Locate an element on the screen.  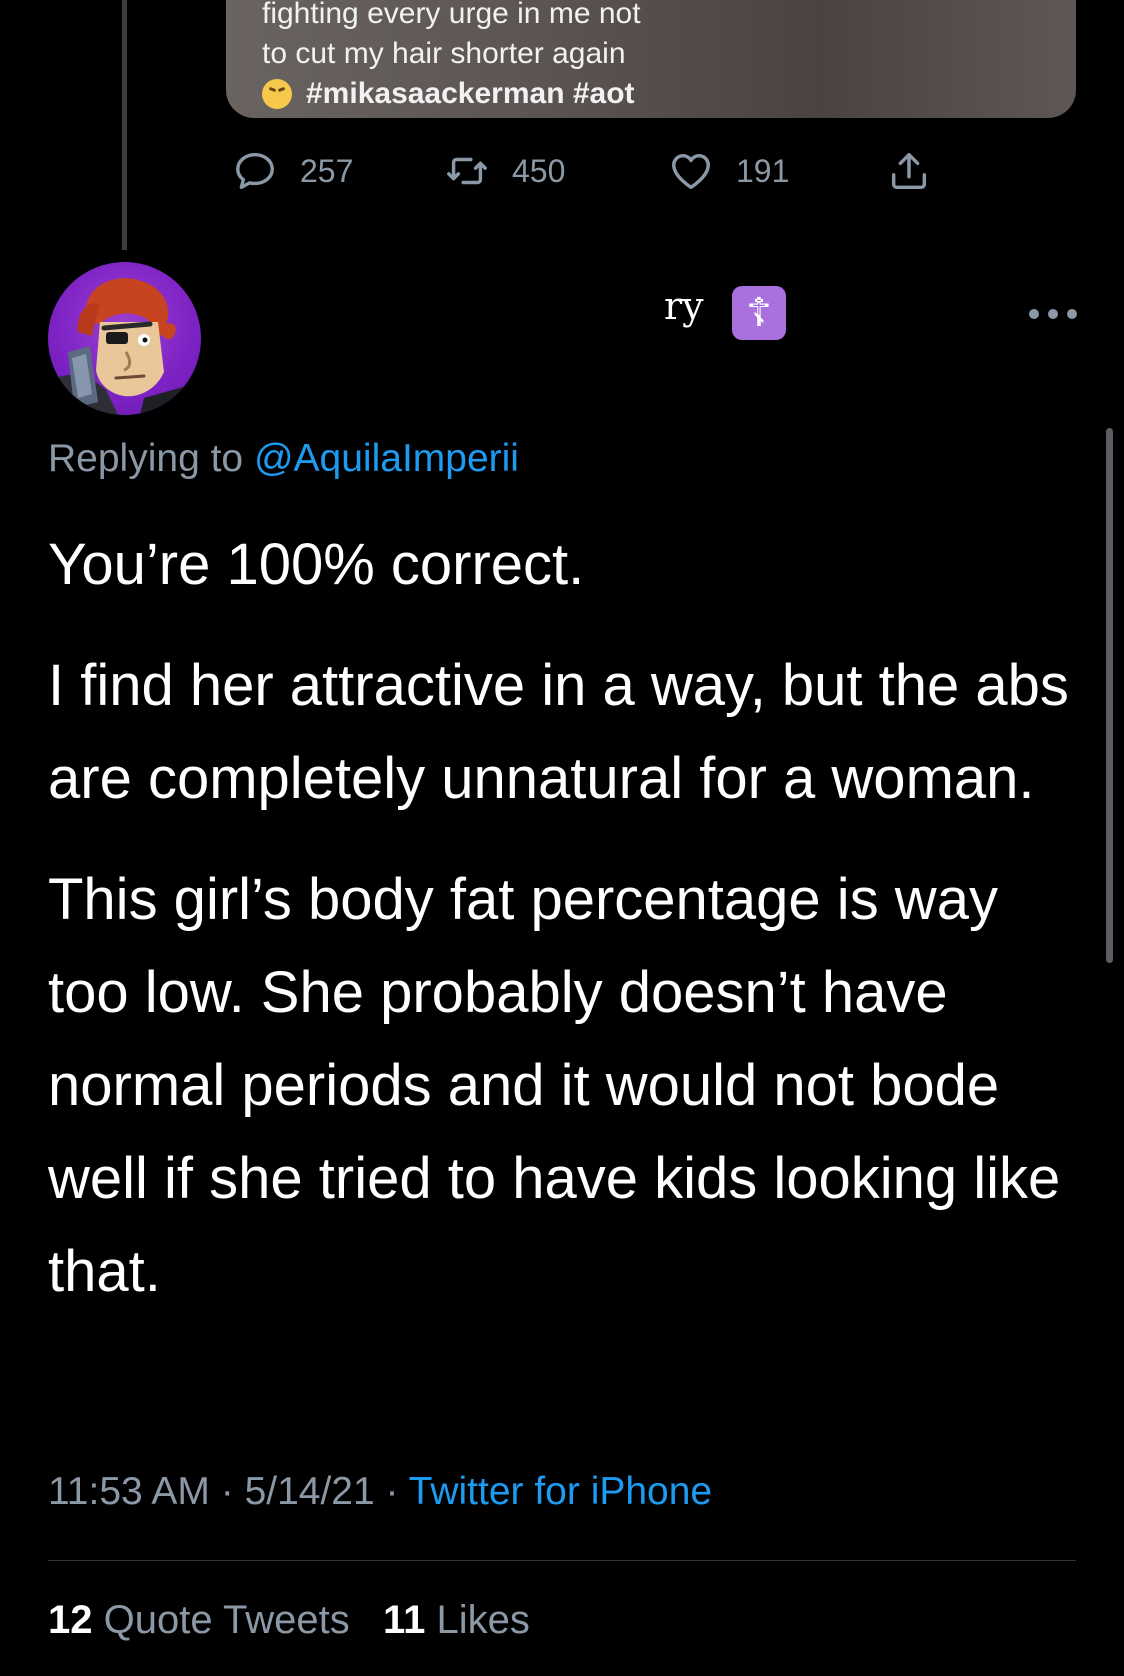
quote-tweets-label: Quote Tweets is located at coordinates (221, 1620).